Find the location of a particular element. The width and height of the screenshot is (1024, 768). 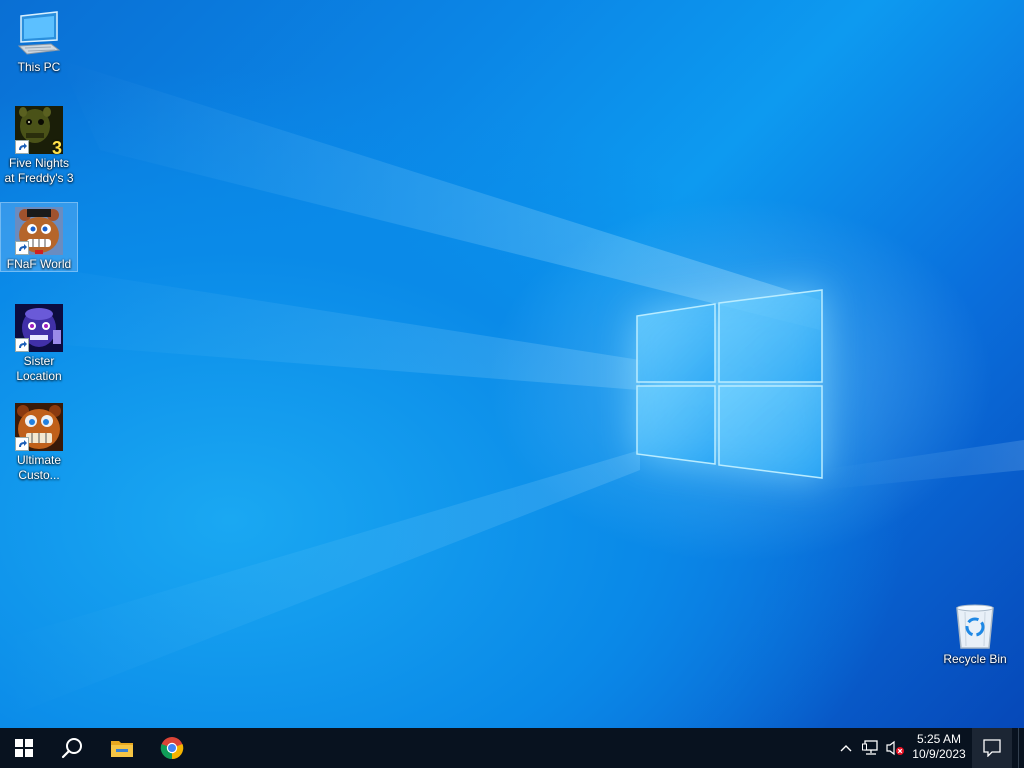

volume-muted-icon is located at coordinates (895, 748).